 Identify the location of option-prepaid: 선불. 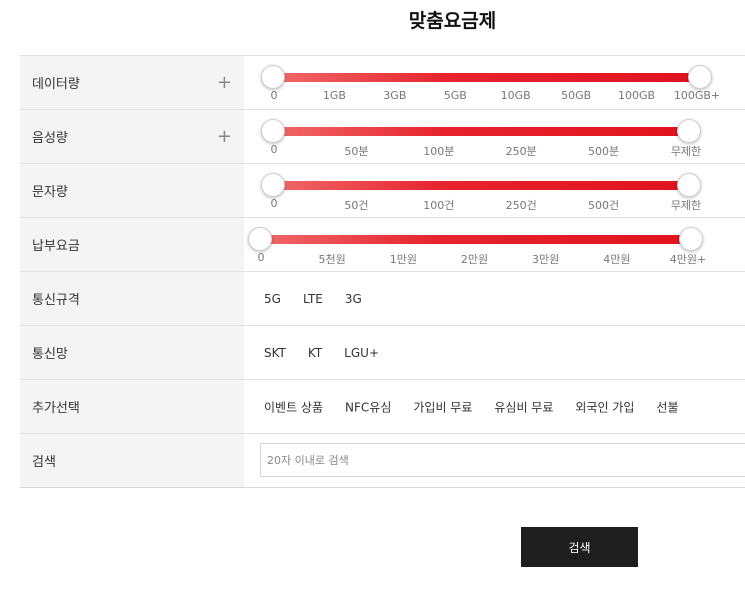
(667, 406).